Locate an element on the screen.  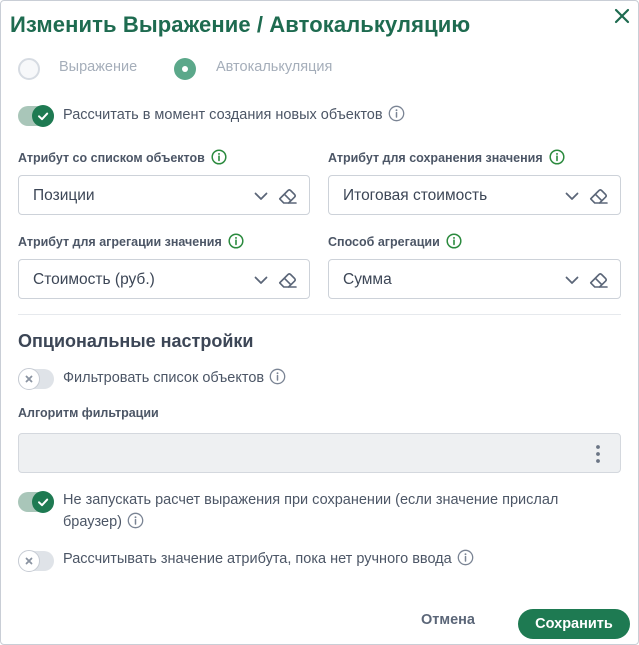
save-button: Сохранить is located at coordinates (574, 624).